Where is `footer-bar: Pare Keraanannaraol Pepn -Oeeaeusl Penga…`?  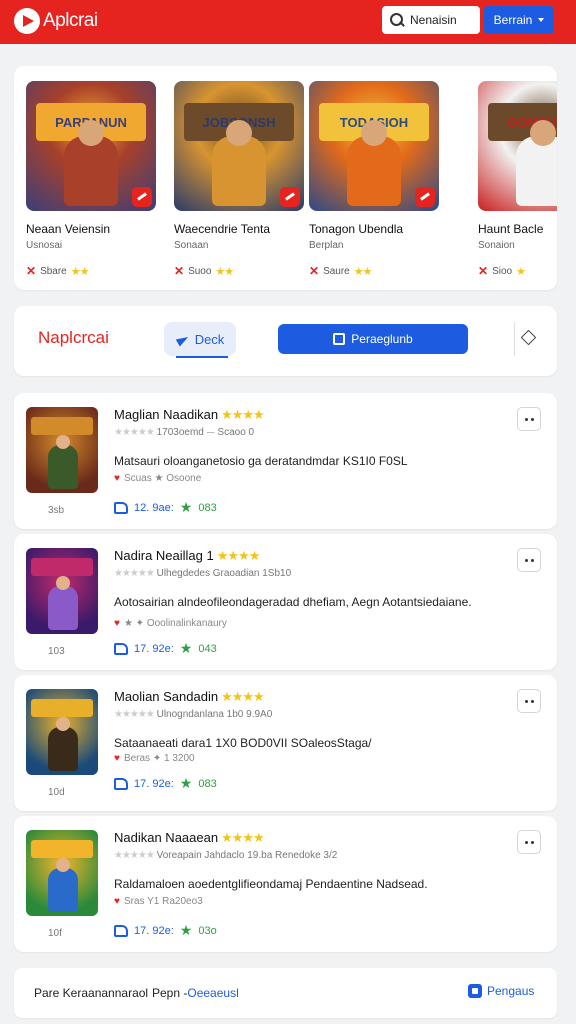 footer-bar: Pare Keraanannaraol Pepn -Oeeaeusl Penga… is located at coordinates (285, 993).